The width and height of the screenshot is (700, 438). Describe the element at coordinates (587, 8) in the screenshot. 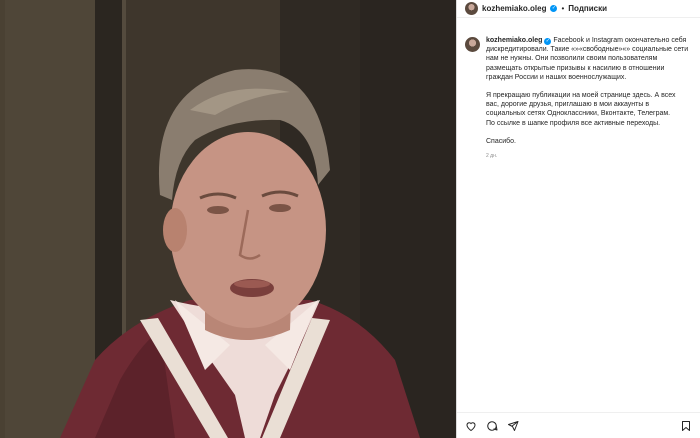

I see `following-button: Подписки` at that location.